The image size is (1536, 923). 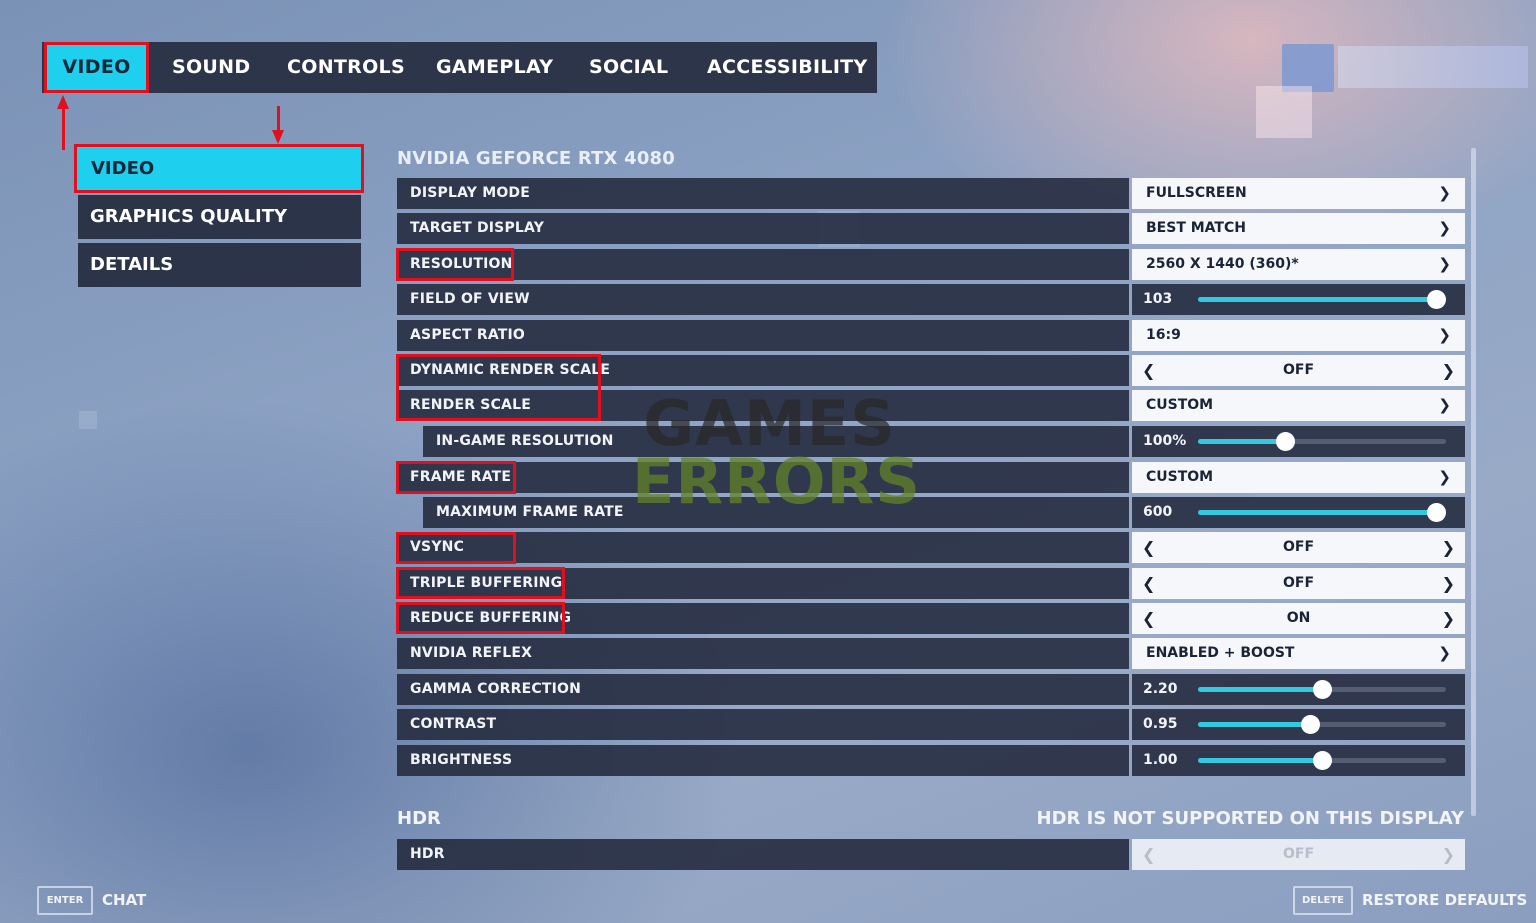 I want to click on vsync-toggle: ❮ OFF ❯, so click(x=1298, y=547).